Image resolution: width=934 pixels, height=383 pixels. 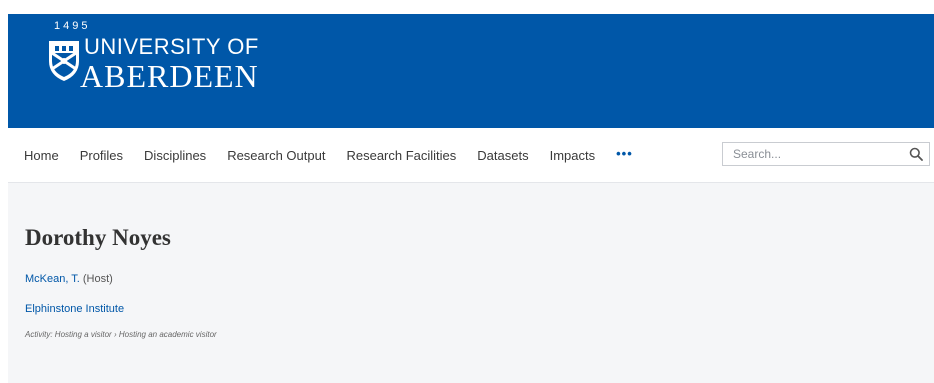 I want to click on logo-line-2: ABERDEEN, so click(x=169, y=76).